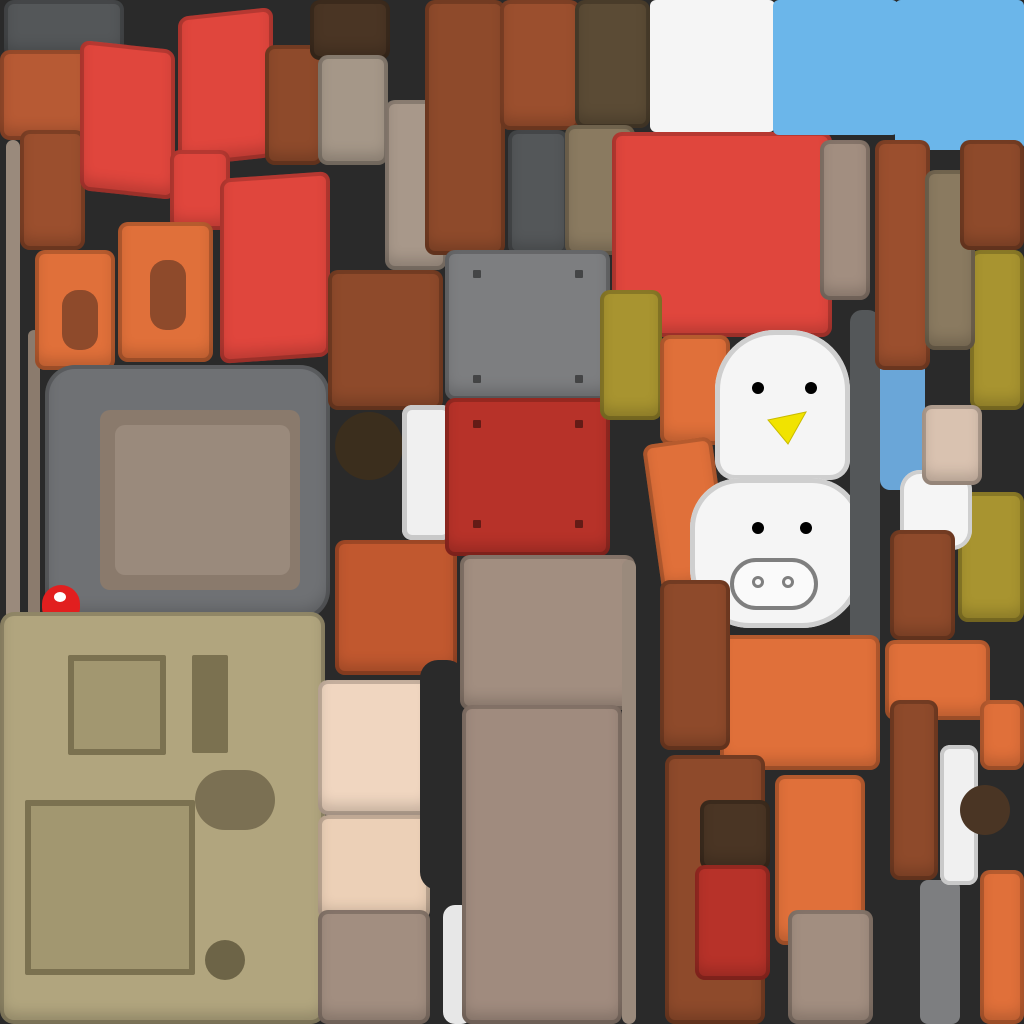  What do you see at coordinates (952, 445) in the screenshot?
I see `beige-hand-block` at bounding box center [952, 445].